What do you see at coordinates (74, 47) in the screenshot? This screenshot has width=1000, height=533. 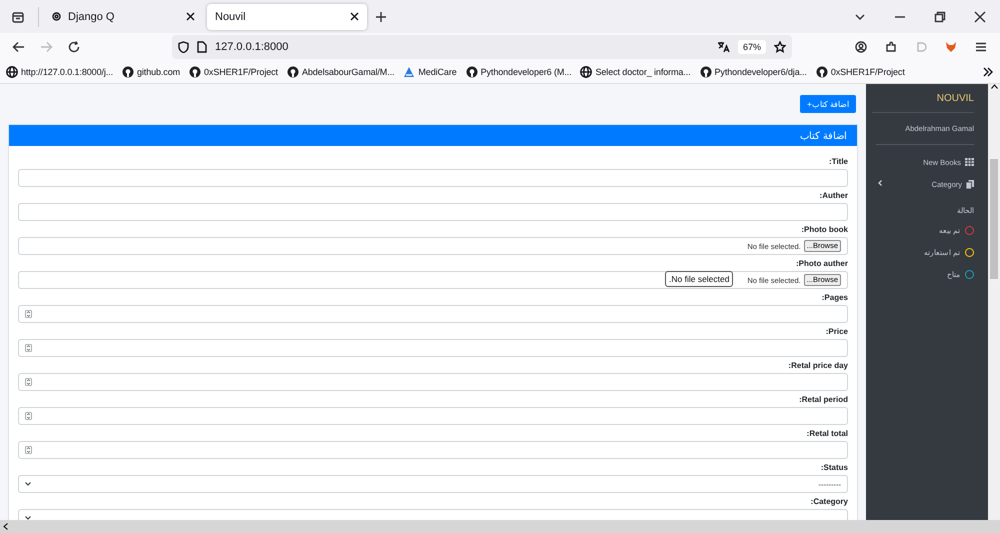 I see `reload-icon` at bounding box center [74, 47].